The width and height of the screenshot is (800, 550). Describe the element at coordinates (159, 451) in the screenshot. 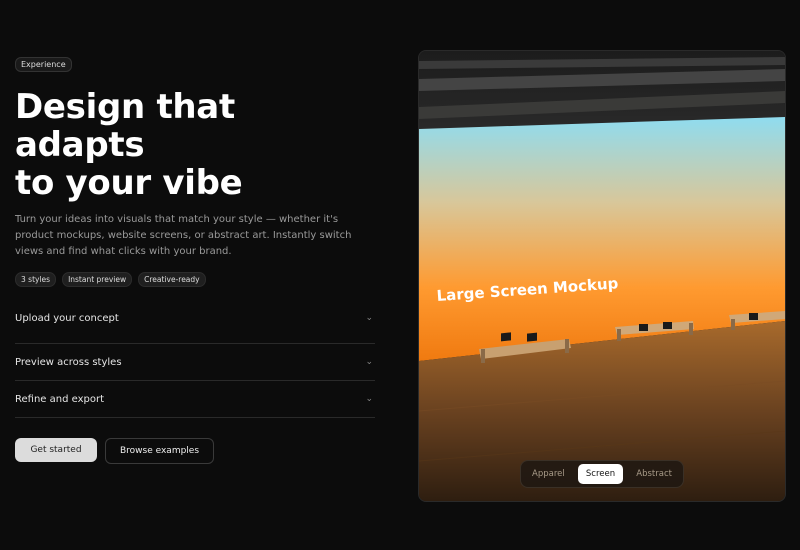

I see `browse-examples-button: Browse examples` at that location.